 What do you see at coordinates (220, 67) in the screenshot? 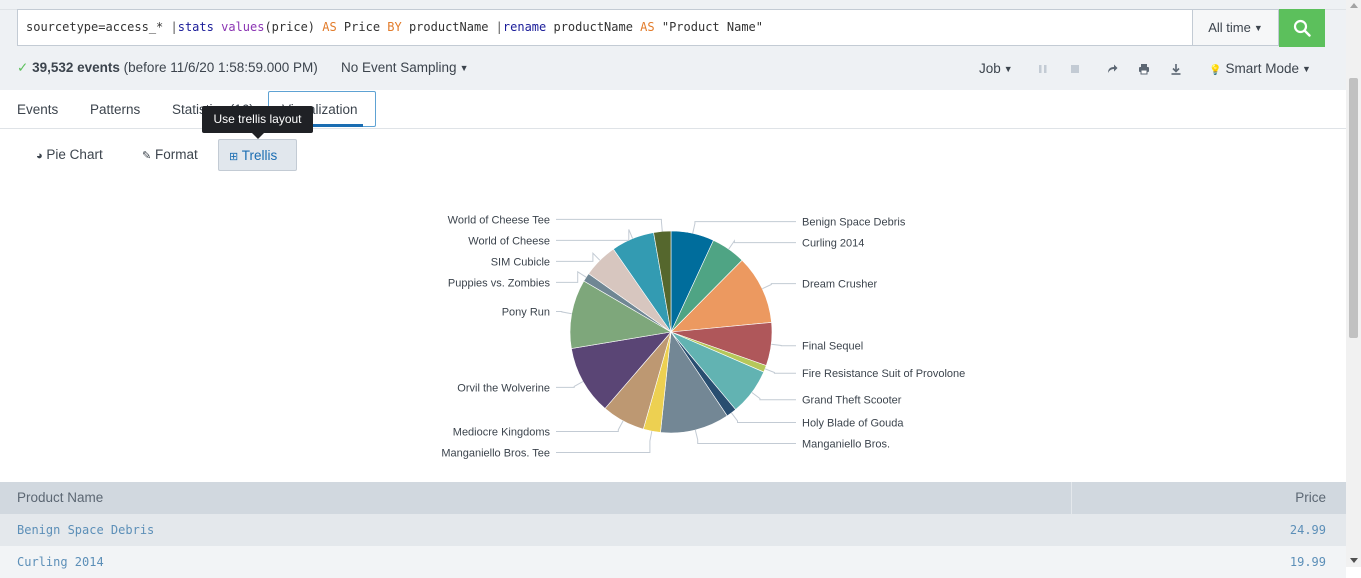
I see `event-time: (before 11/6/20 1:58:59.000 PM)` at bounding box center [220, 67].